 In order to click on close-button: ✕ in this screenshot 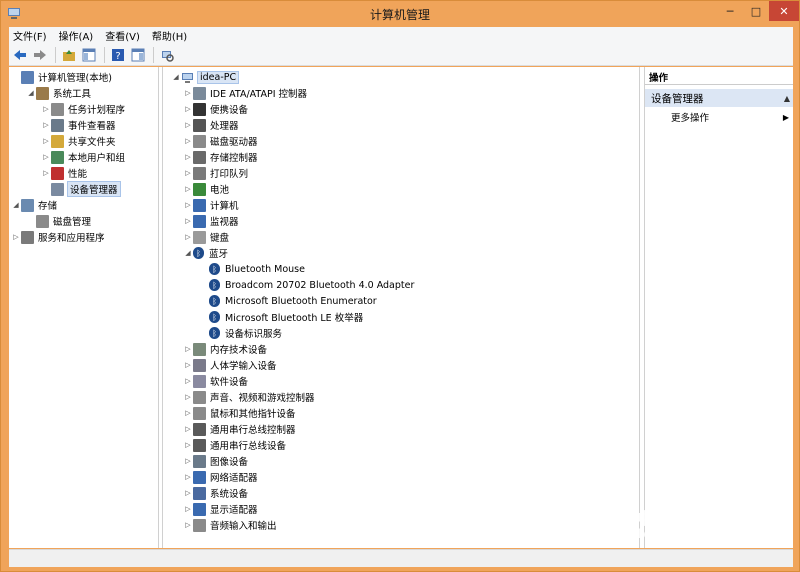, I will do `click(784, 11)`.